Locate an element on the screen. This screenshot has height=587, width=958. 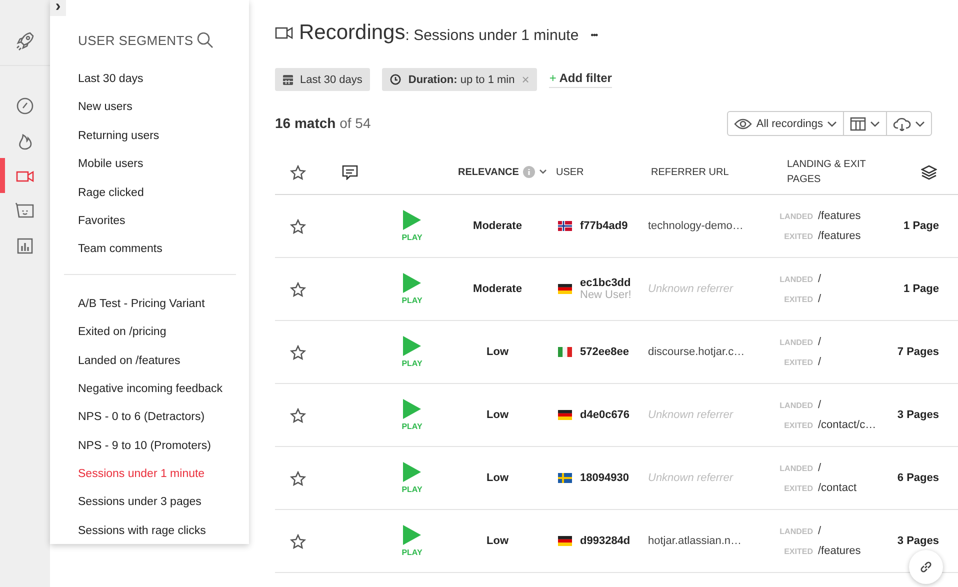
filter-chip: Last 30 days is located at coordinates (322, 79).